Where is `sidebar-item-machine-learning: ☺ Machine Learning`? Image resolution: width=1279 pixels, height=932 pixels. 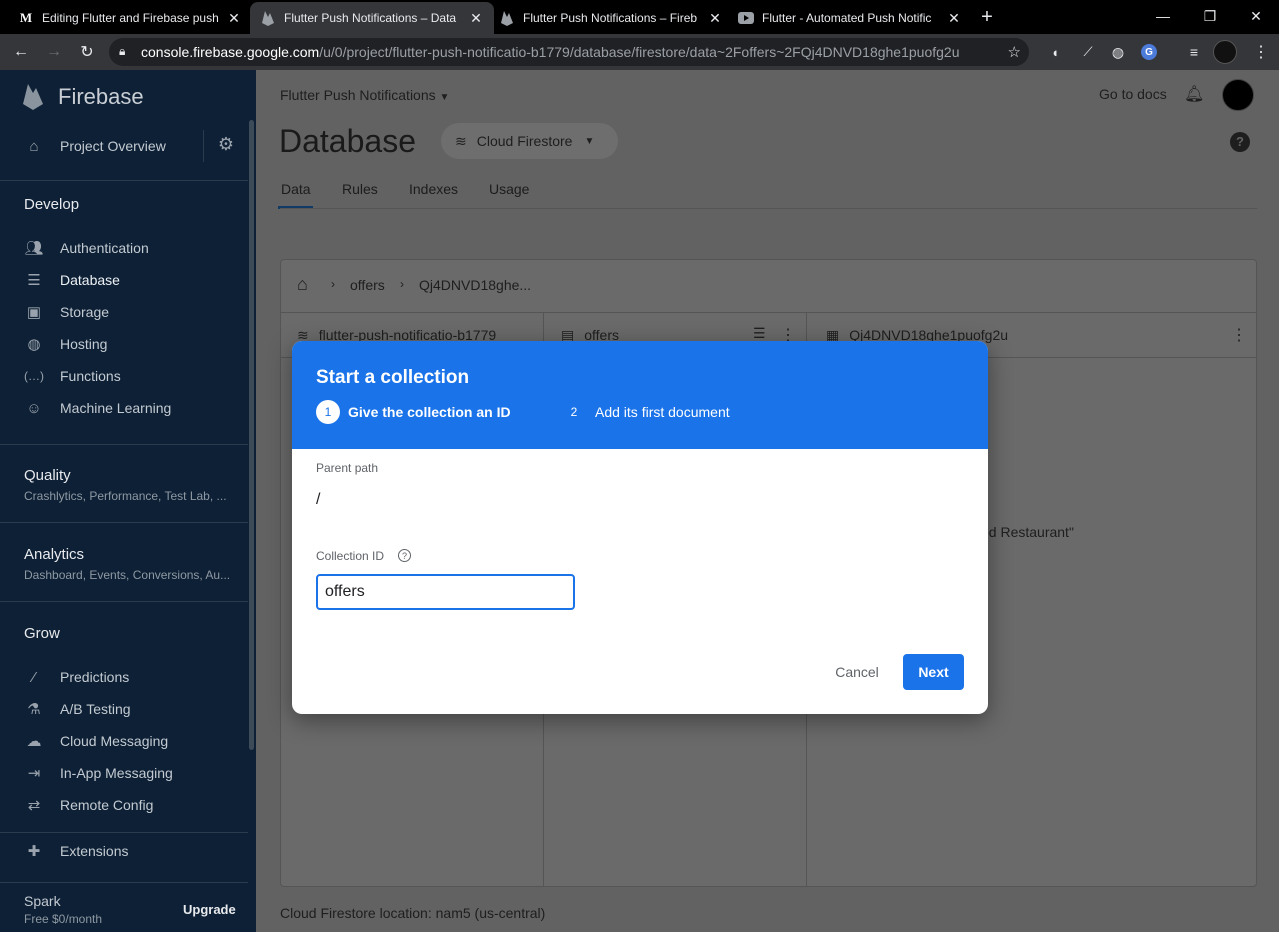 sidebar-item-machine-learning: ☺ Machine Learning is located at coordinates (124, 408).